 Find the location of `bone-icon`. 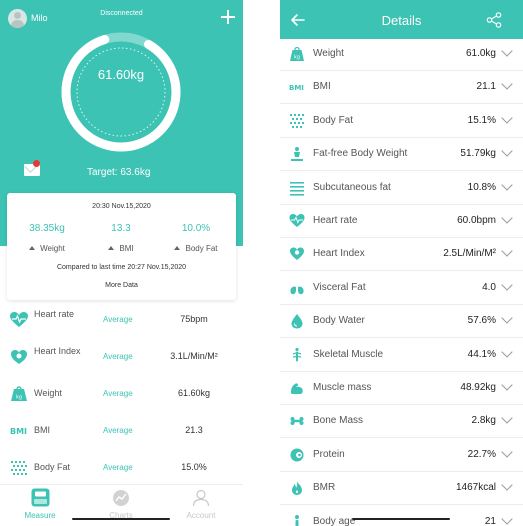

bone-icon is located at coordinates (297, 421).